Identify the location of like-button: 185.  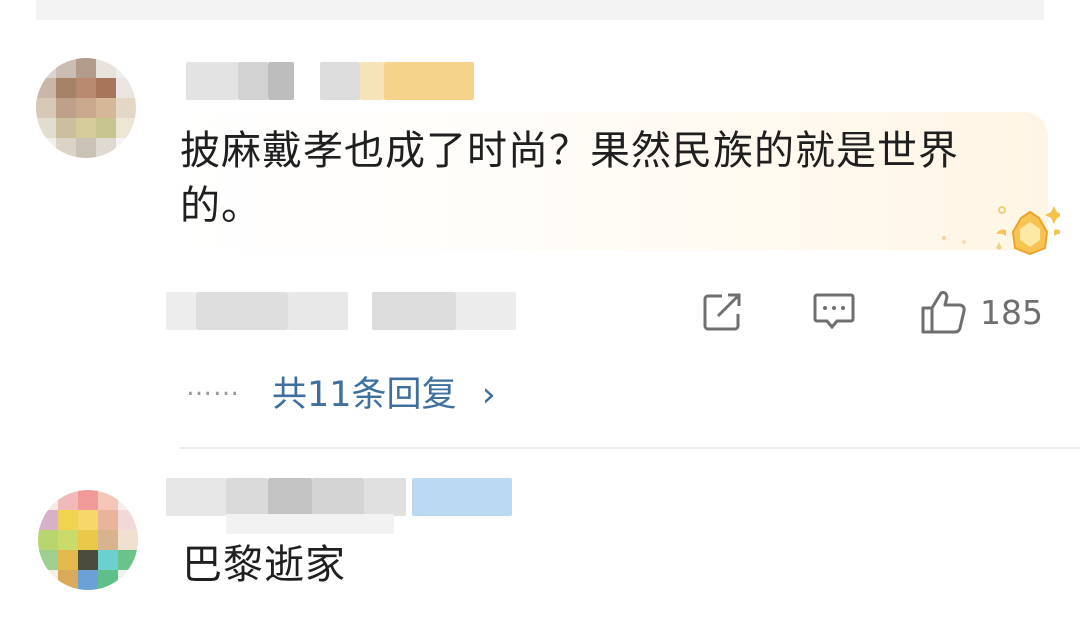
(981, 312).